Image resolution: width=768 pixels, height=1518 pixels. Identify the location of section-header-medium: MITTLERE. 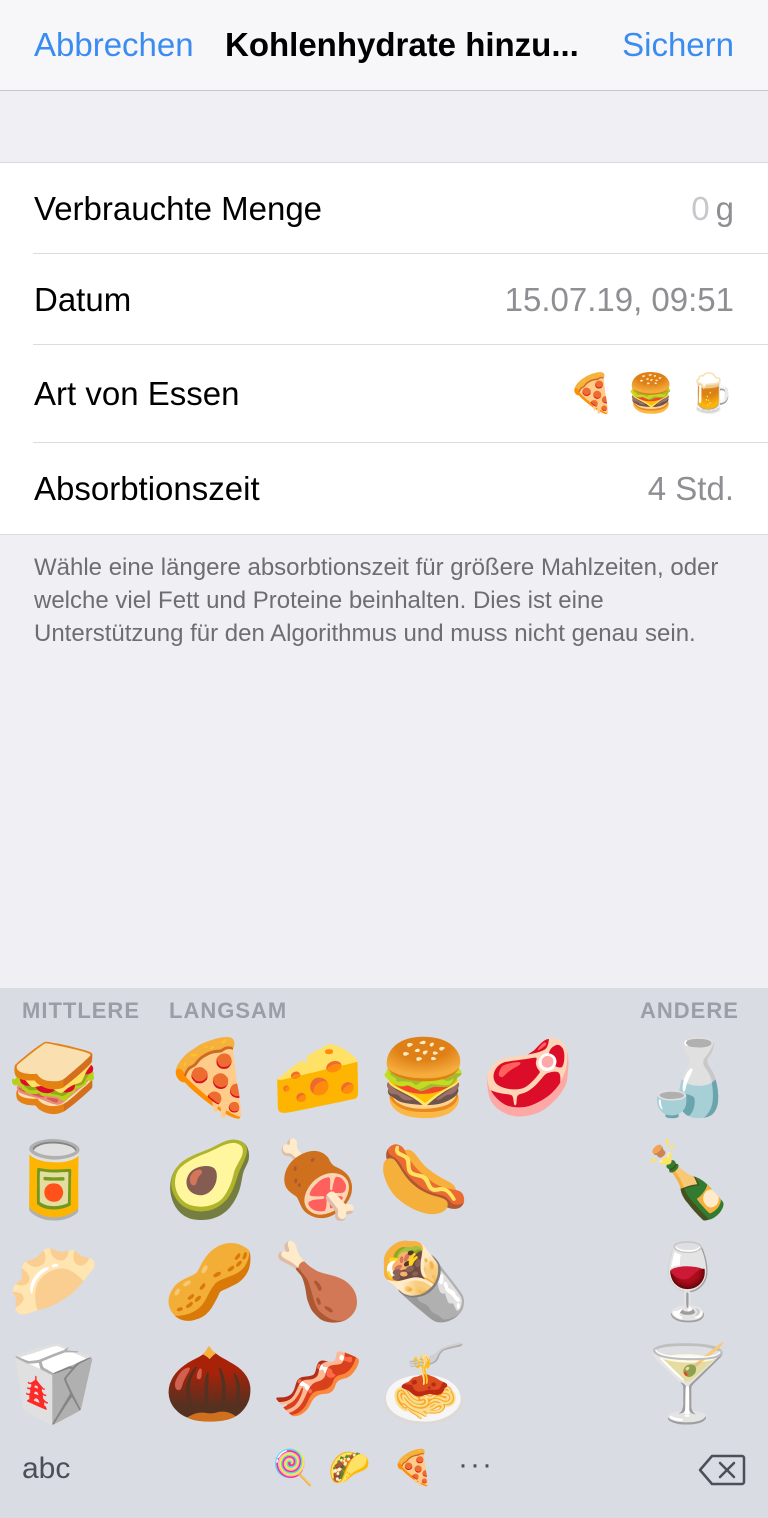
(81, 1010).